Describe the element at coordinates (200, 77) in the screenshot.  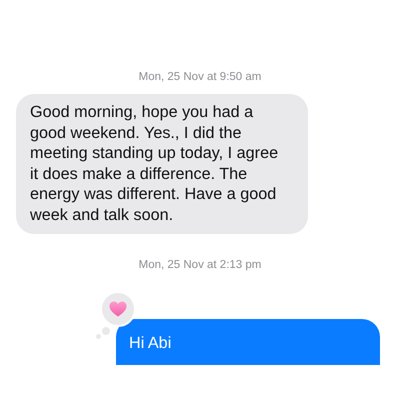
I see `timestamp: Mon, 25 Nov at 9:50 am` at that location.